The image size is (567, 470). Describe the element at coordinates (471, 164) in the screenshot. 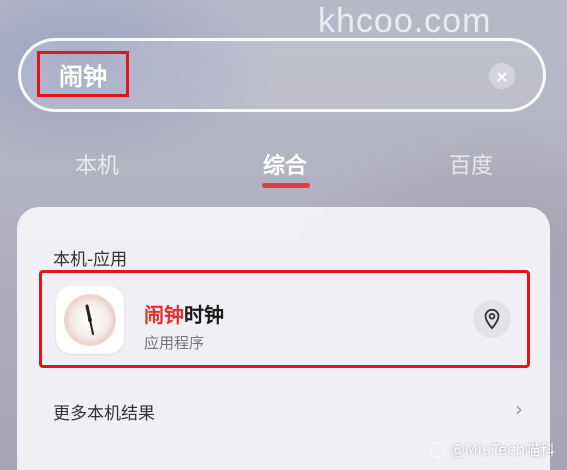

I see `tab-baidu: 百度` at that location.